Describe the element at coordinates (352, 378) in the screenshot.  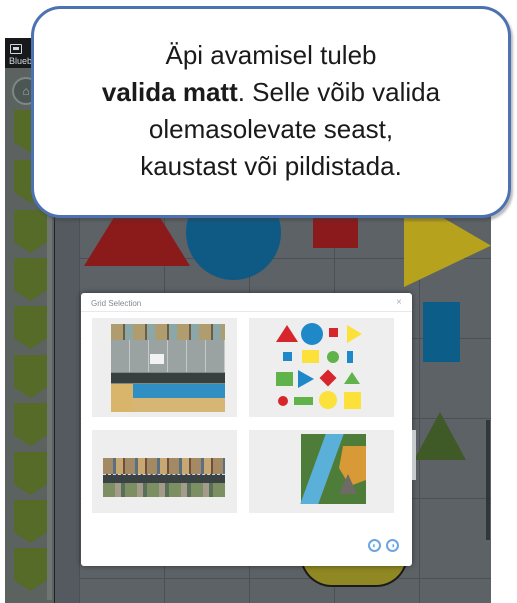
I see `thumb-green-triangle` at that location.